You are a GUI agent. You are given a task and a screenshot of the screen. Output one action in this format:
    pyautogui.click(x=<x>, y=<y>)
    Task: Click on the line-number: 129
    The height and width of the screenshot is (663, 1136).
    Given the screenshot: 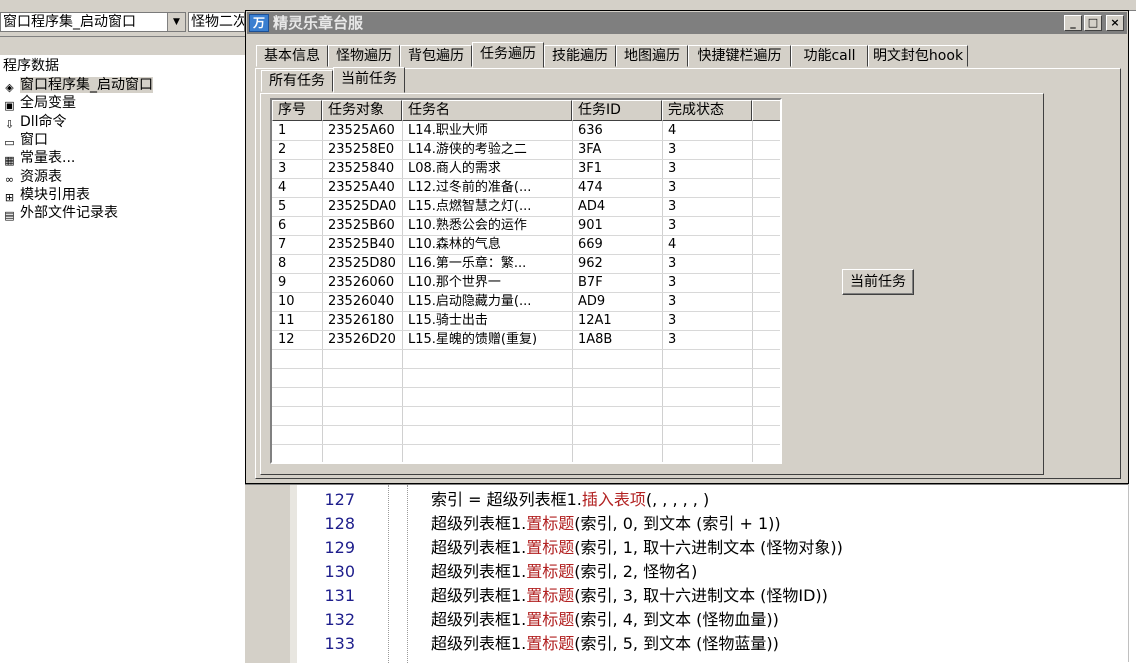 What is the action you would take?
    pyautogui.click(x=339, y=547)
    